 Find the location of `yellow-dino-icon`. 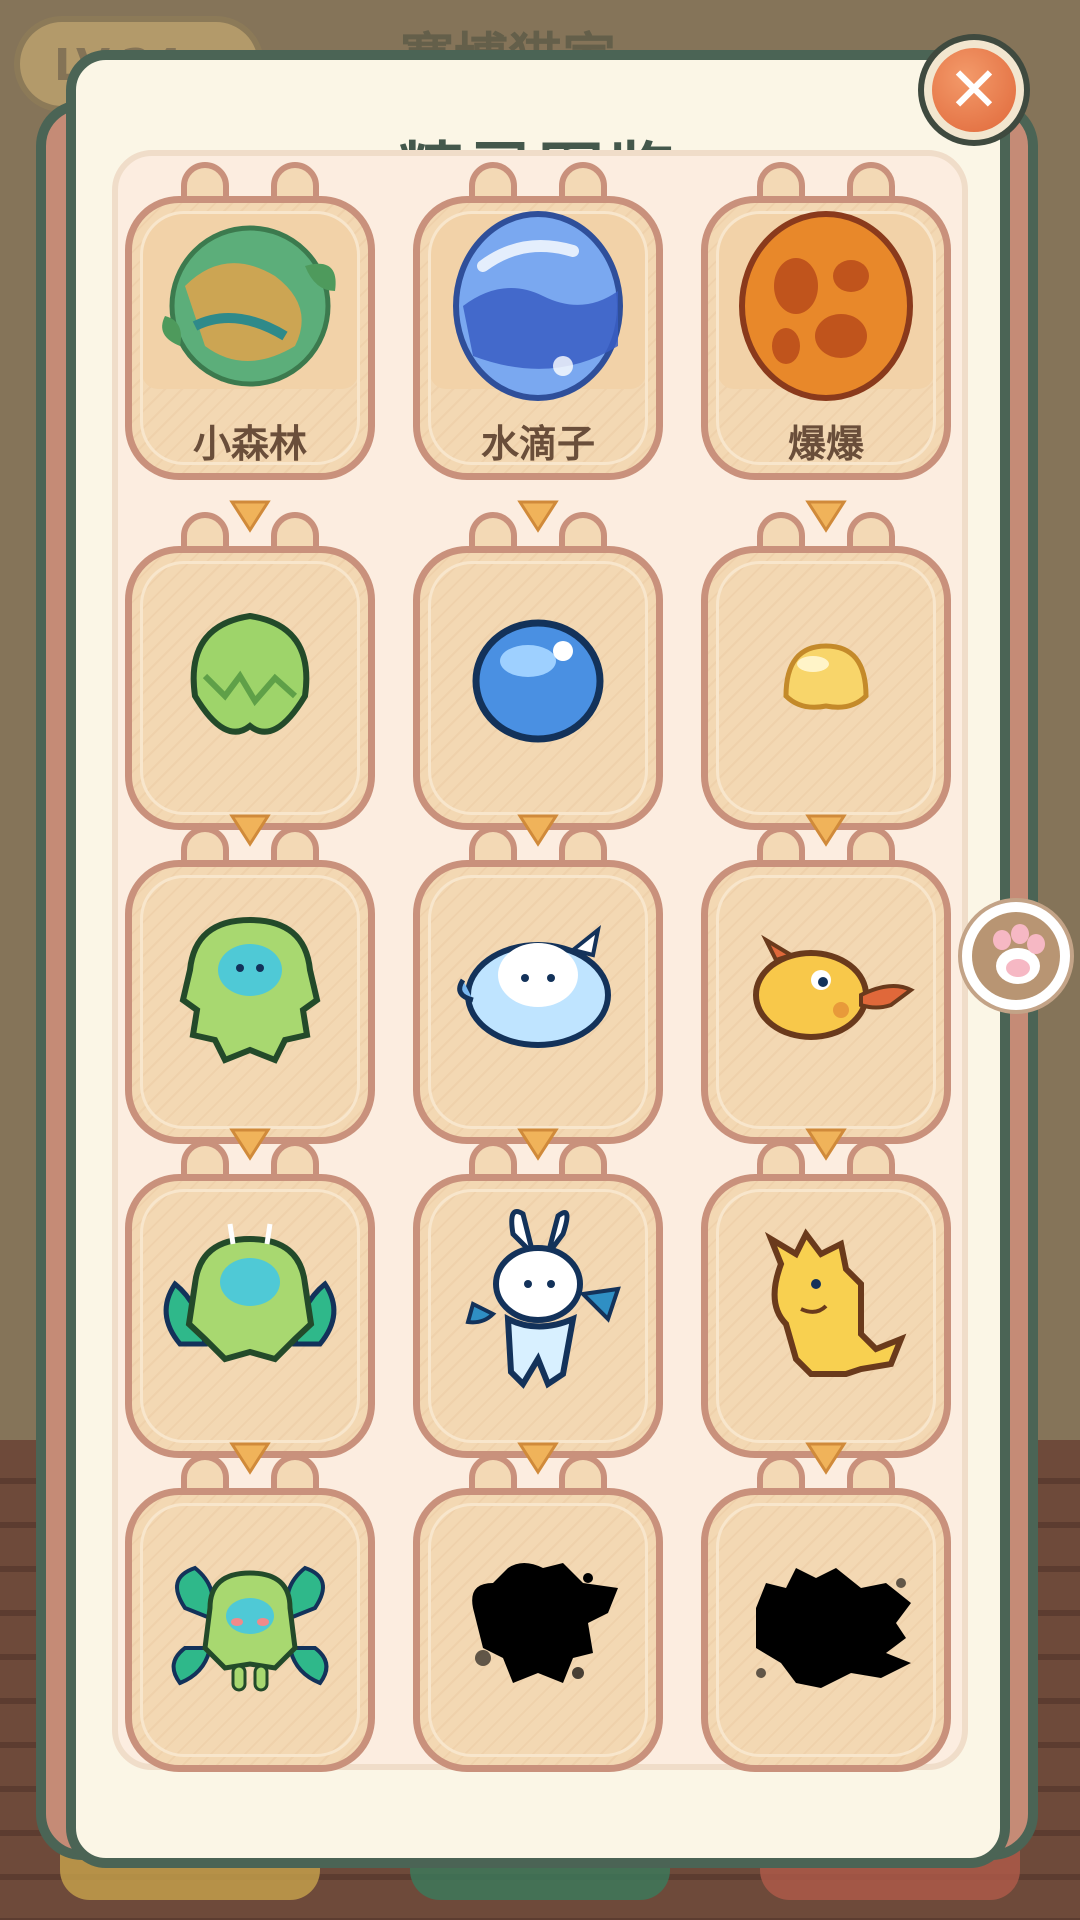

yellow-dino-icon is located at coordinates (835, 1302).